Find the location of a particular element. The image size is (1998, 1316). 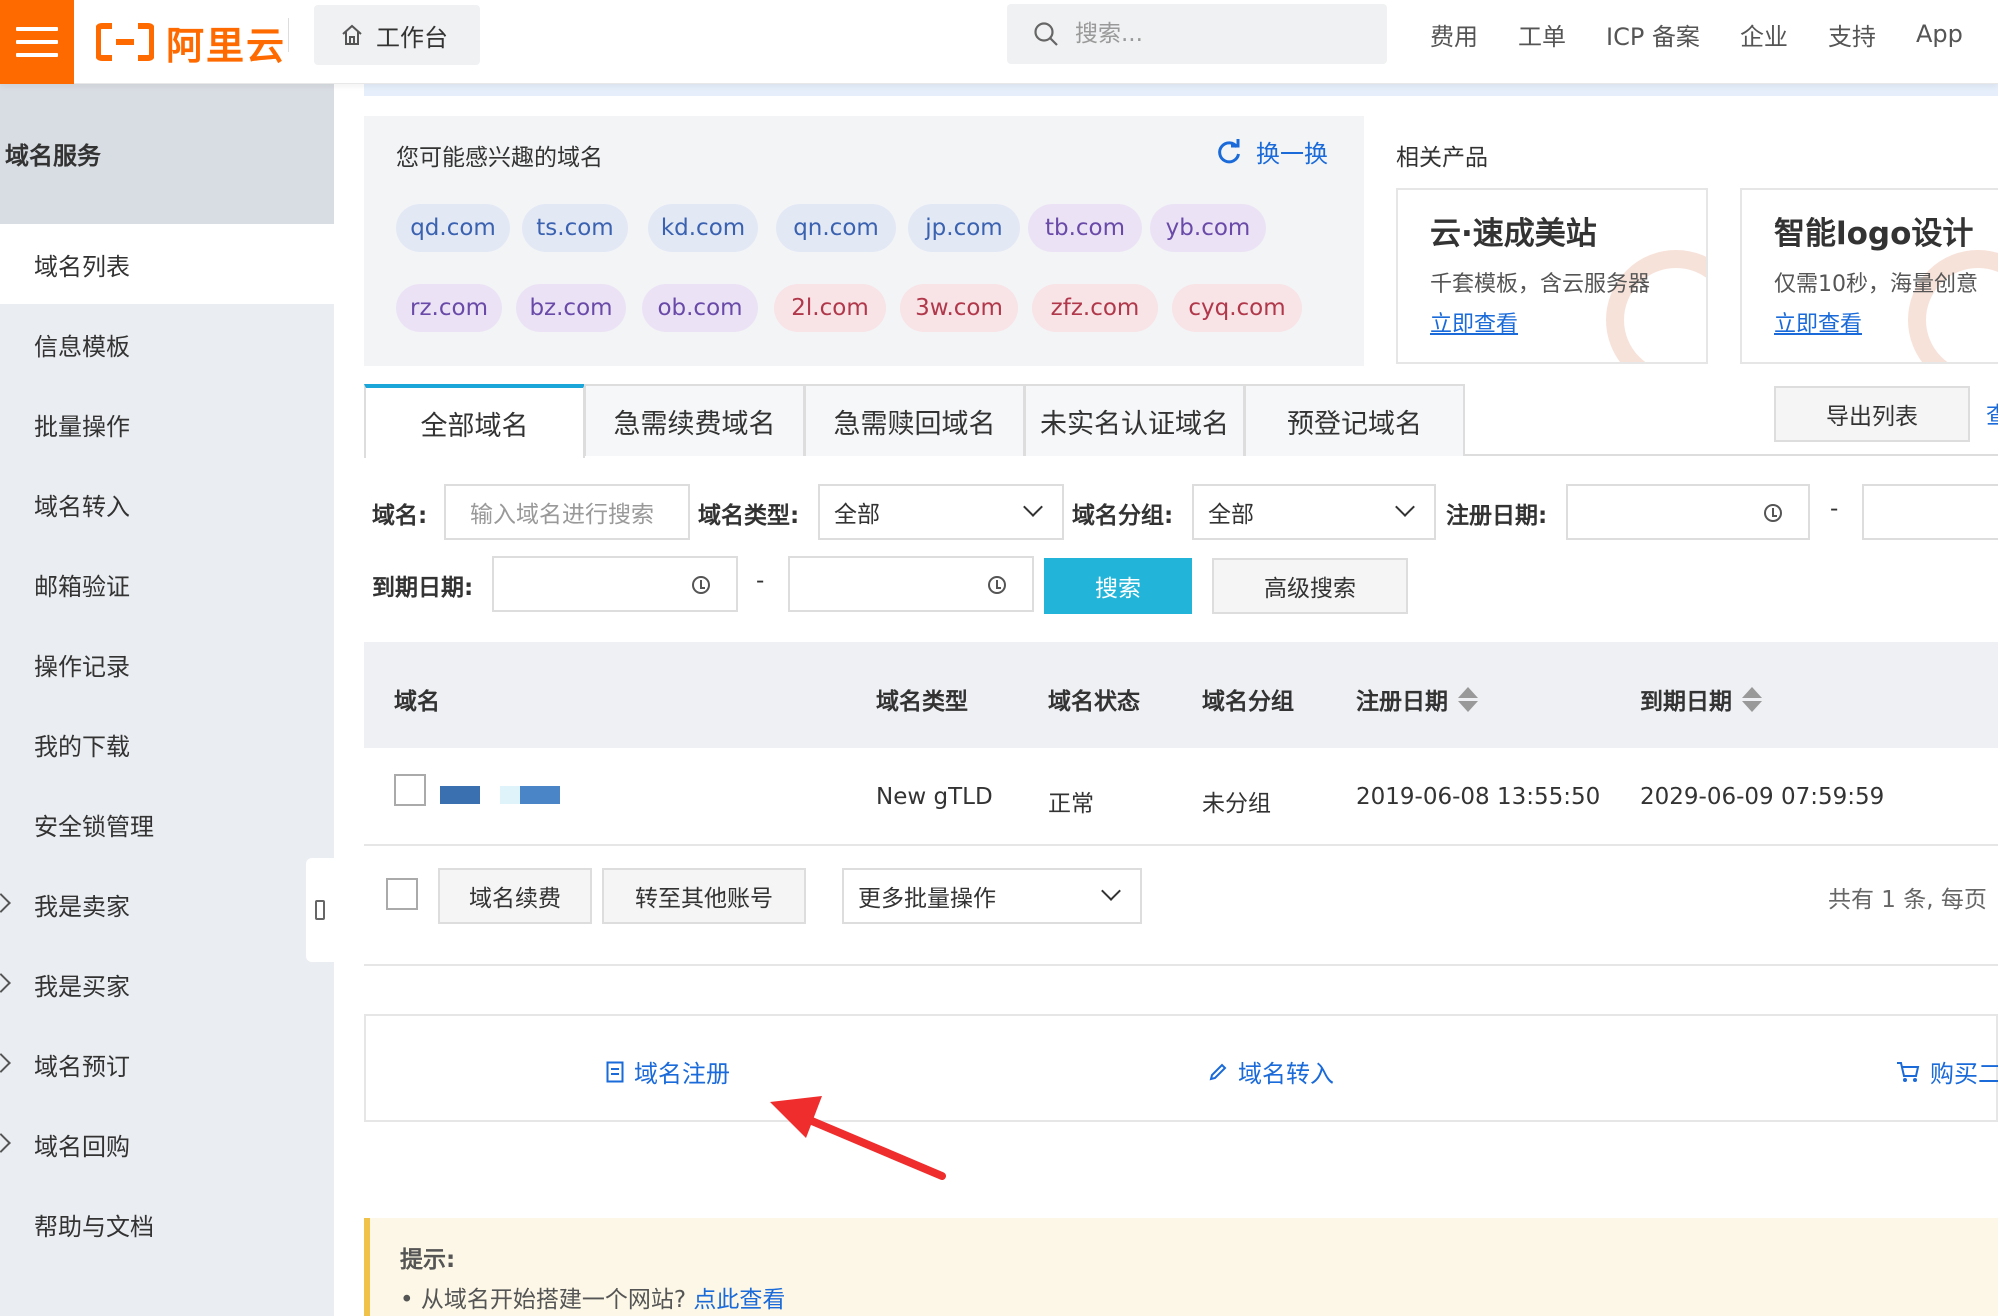

top-nav: 费用 工单 ICP 备案 企业 支持 App is located at coordinates (1696, 34).